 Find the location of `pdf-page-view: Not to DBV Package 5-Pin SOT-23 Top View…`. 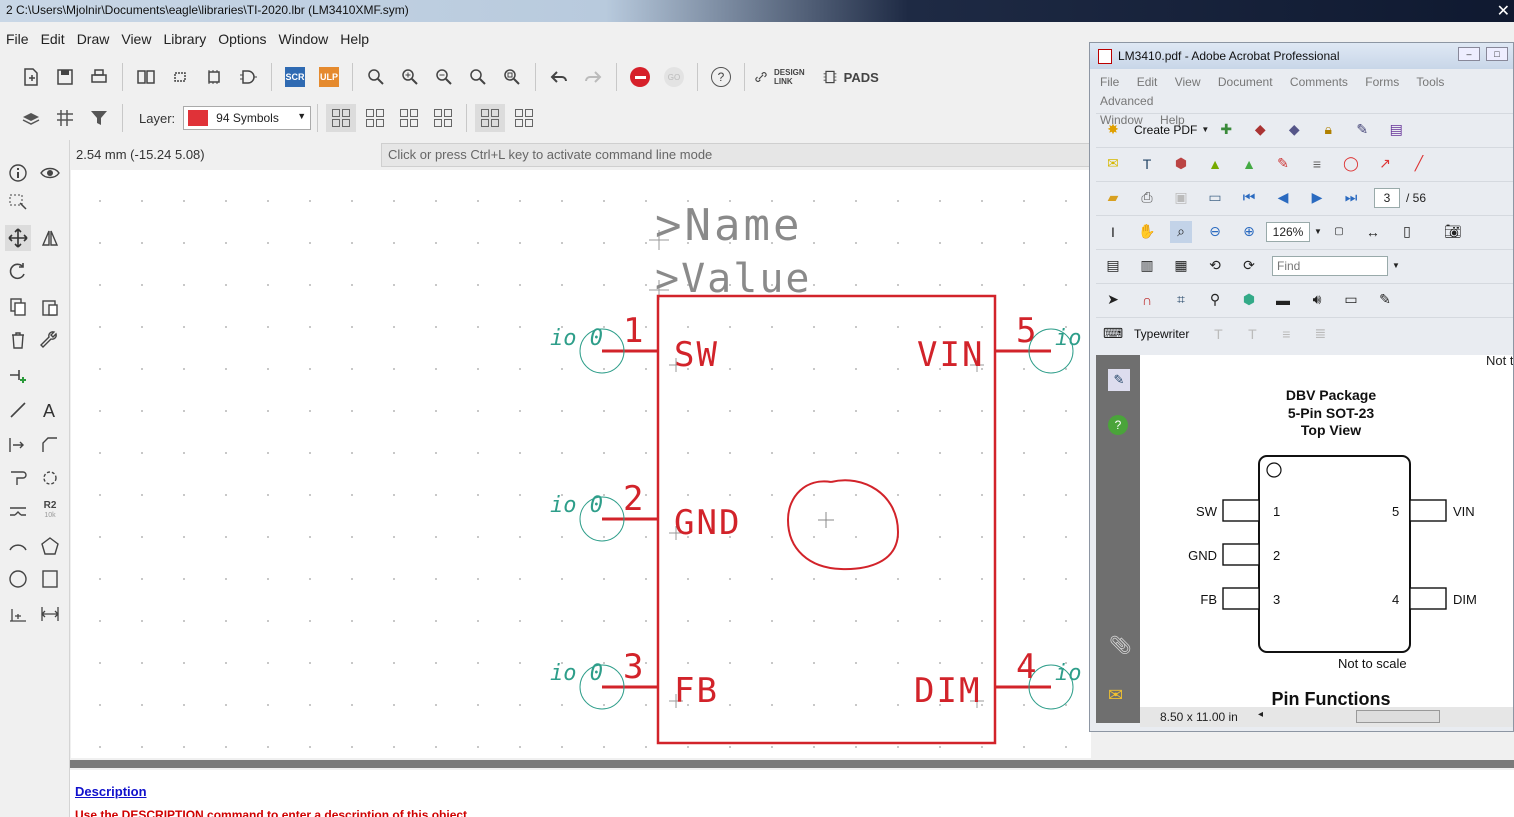

pdf-page-view: Not to DBV Package 5-Pin SOT-23 Top View… is located at coordinates (1326, 531).